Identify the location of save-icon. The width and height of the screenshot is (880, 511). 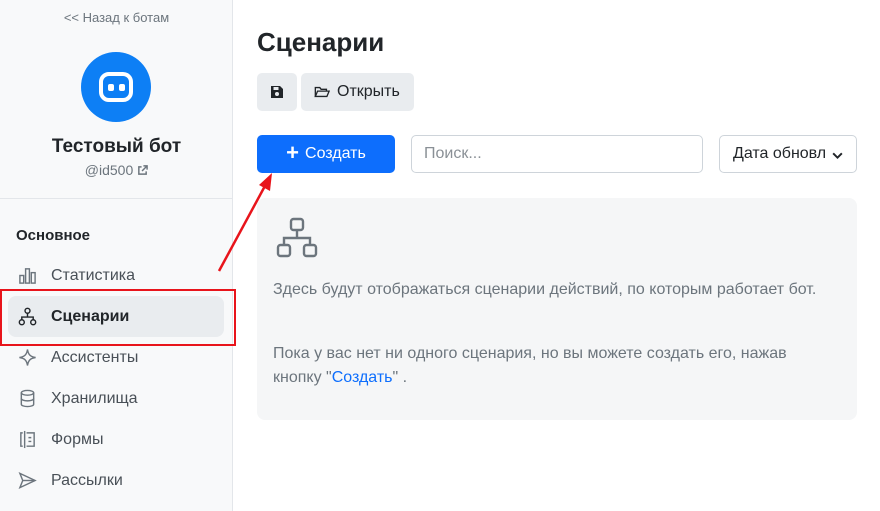
(277, 92).